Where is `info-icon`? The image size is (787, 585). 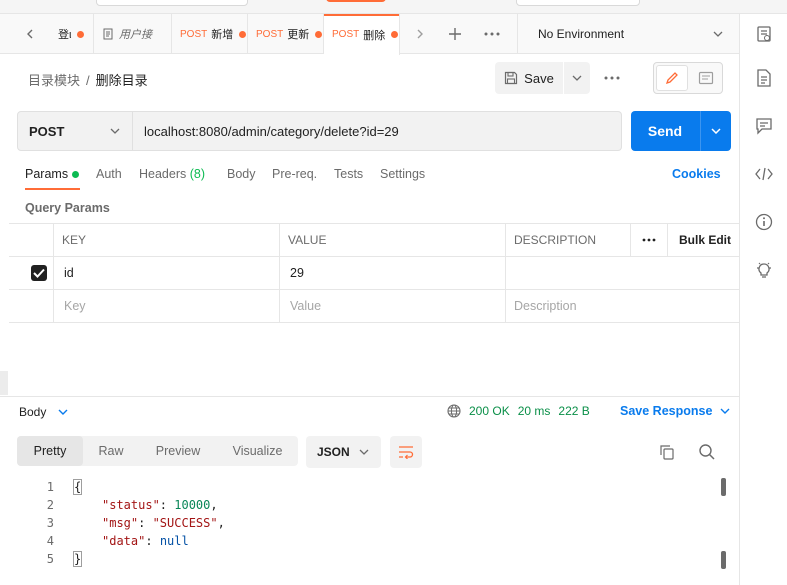
info-icon is located at coordinates (764, 222).